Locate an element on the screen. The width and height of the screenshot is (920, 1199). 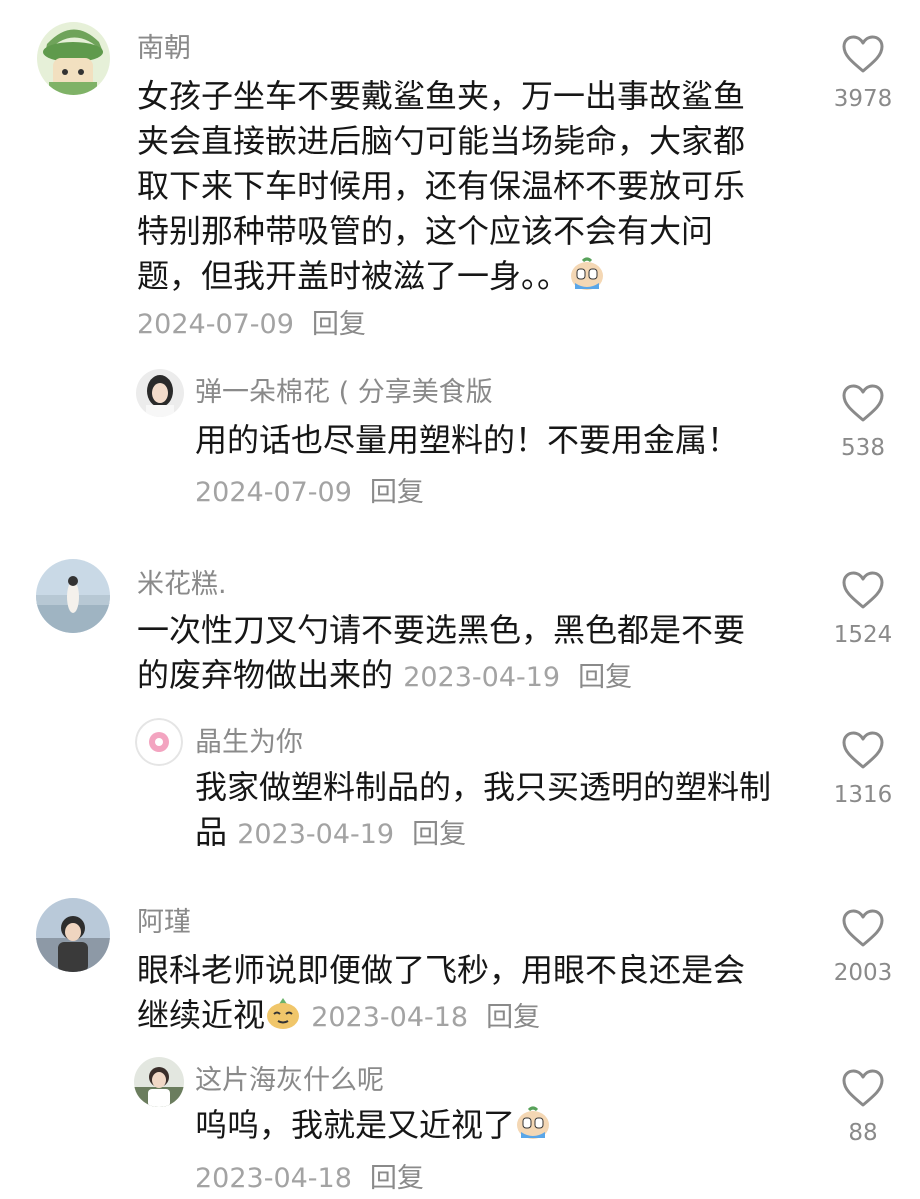
comment-text-line: 我家做塑料制品的，我只买透明的塑料制 is located at coordinates (483, 787).